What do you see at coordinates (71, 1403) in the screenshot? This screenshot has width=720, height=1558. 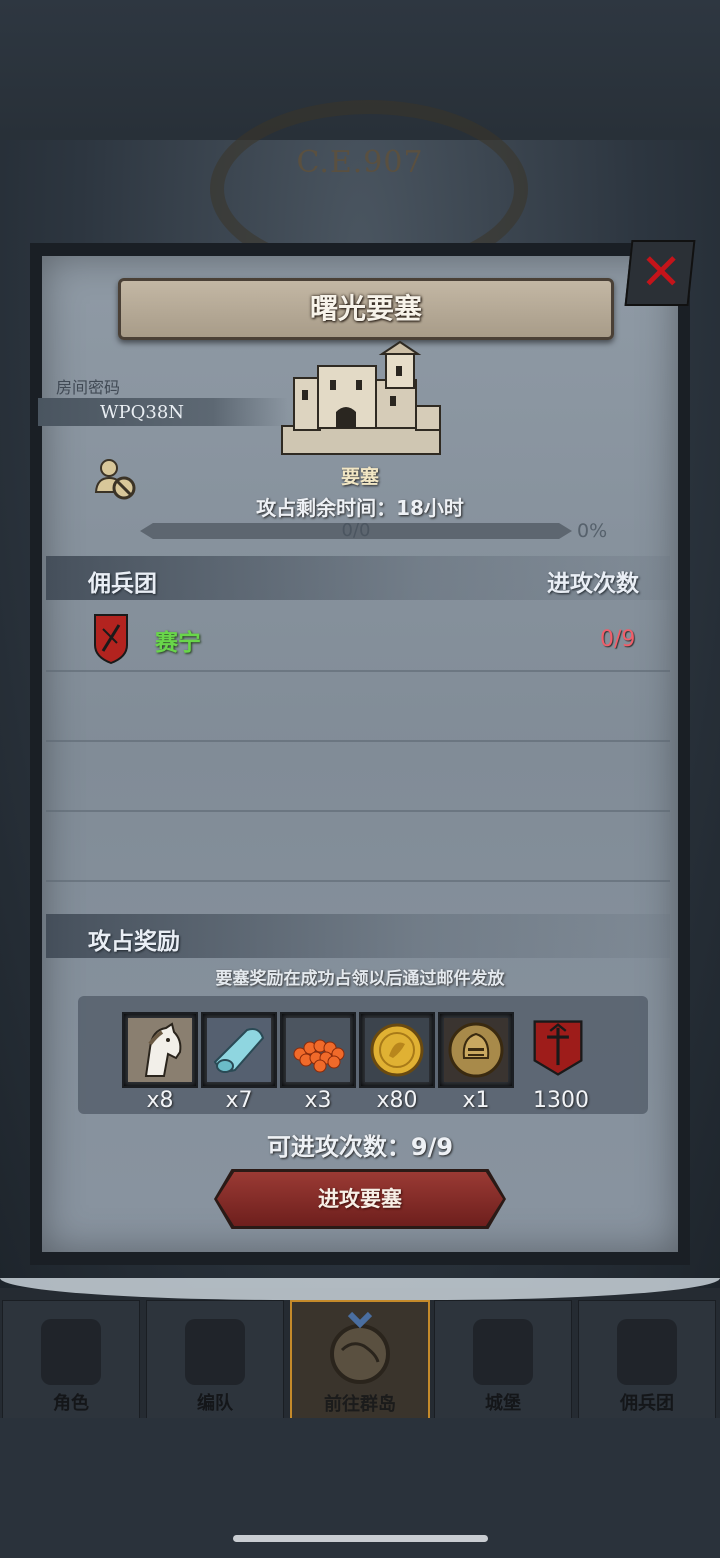 I see `tab-label: 角色` at bounding box center [71, 1403].